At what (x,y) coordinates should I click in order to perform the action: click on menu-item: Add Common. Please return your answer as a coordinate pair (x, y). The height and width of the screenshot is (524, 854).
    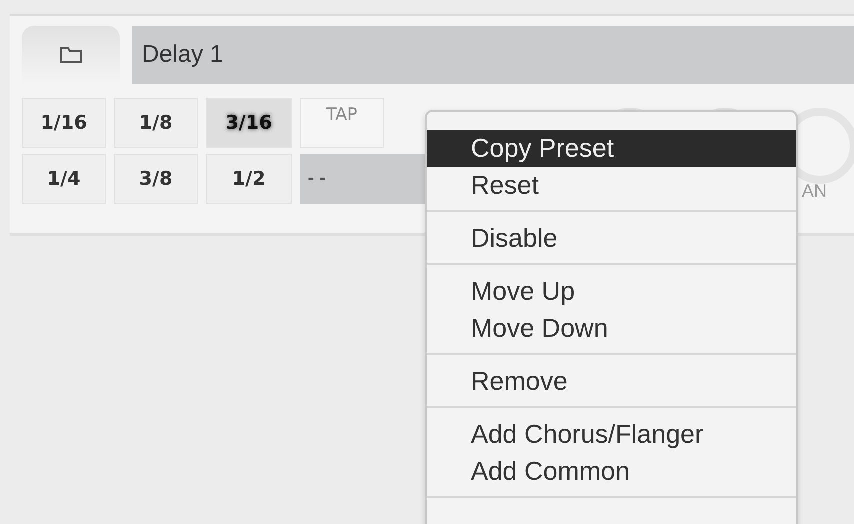
    Looking at the image, I should click on (611, 471).